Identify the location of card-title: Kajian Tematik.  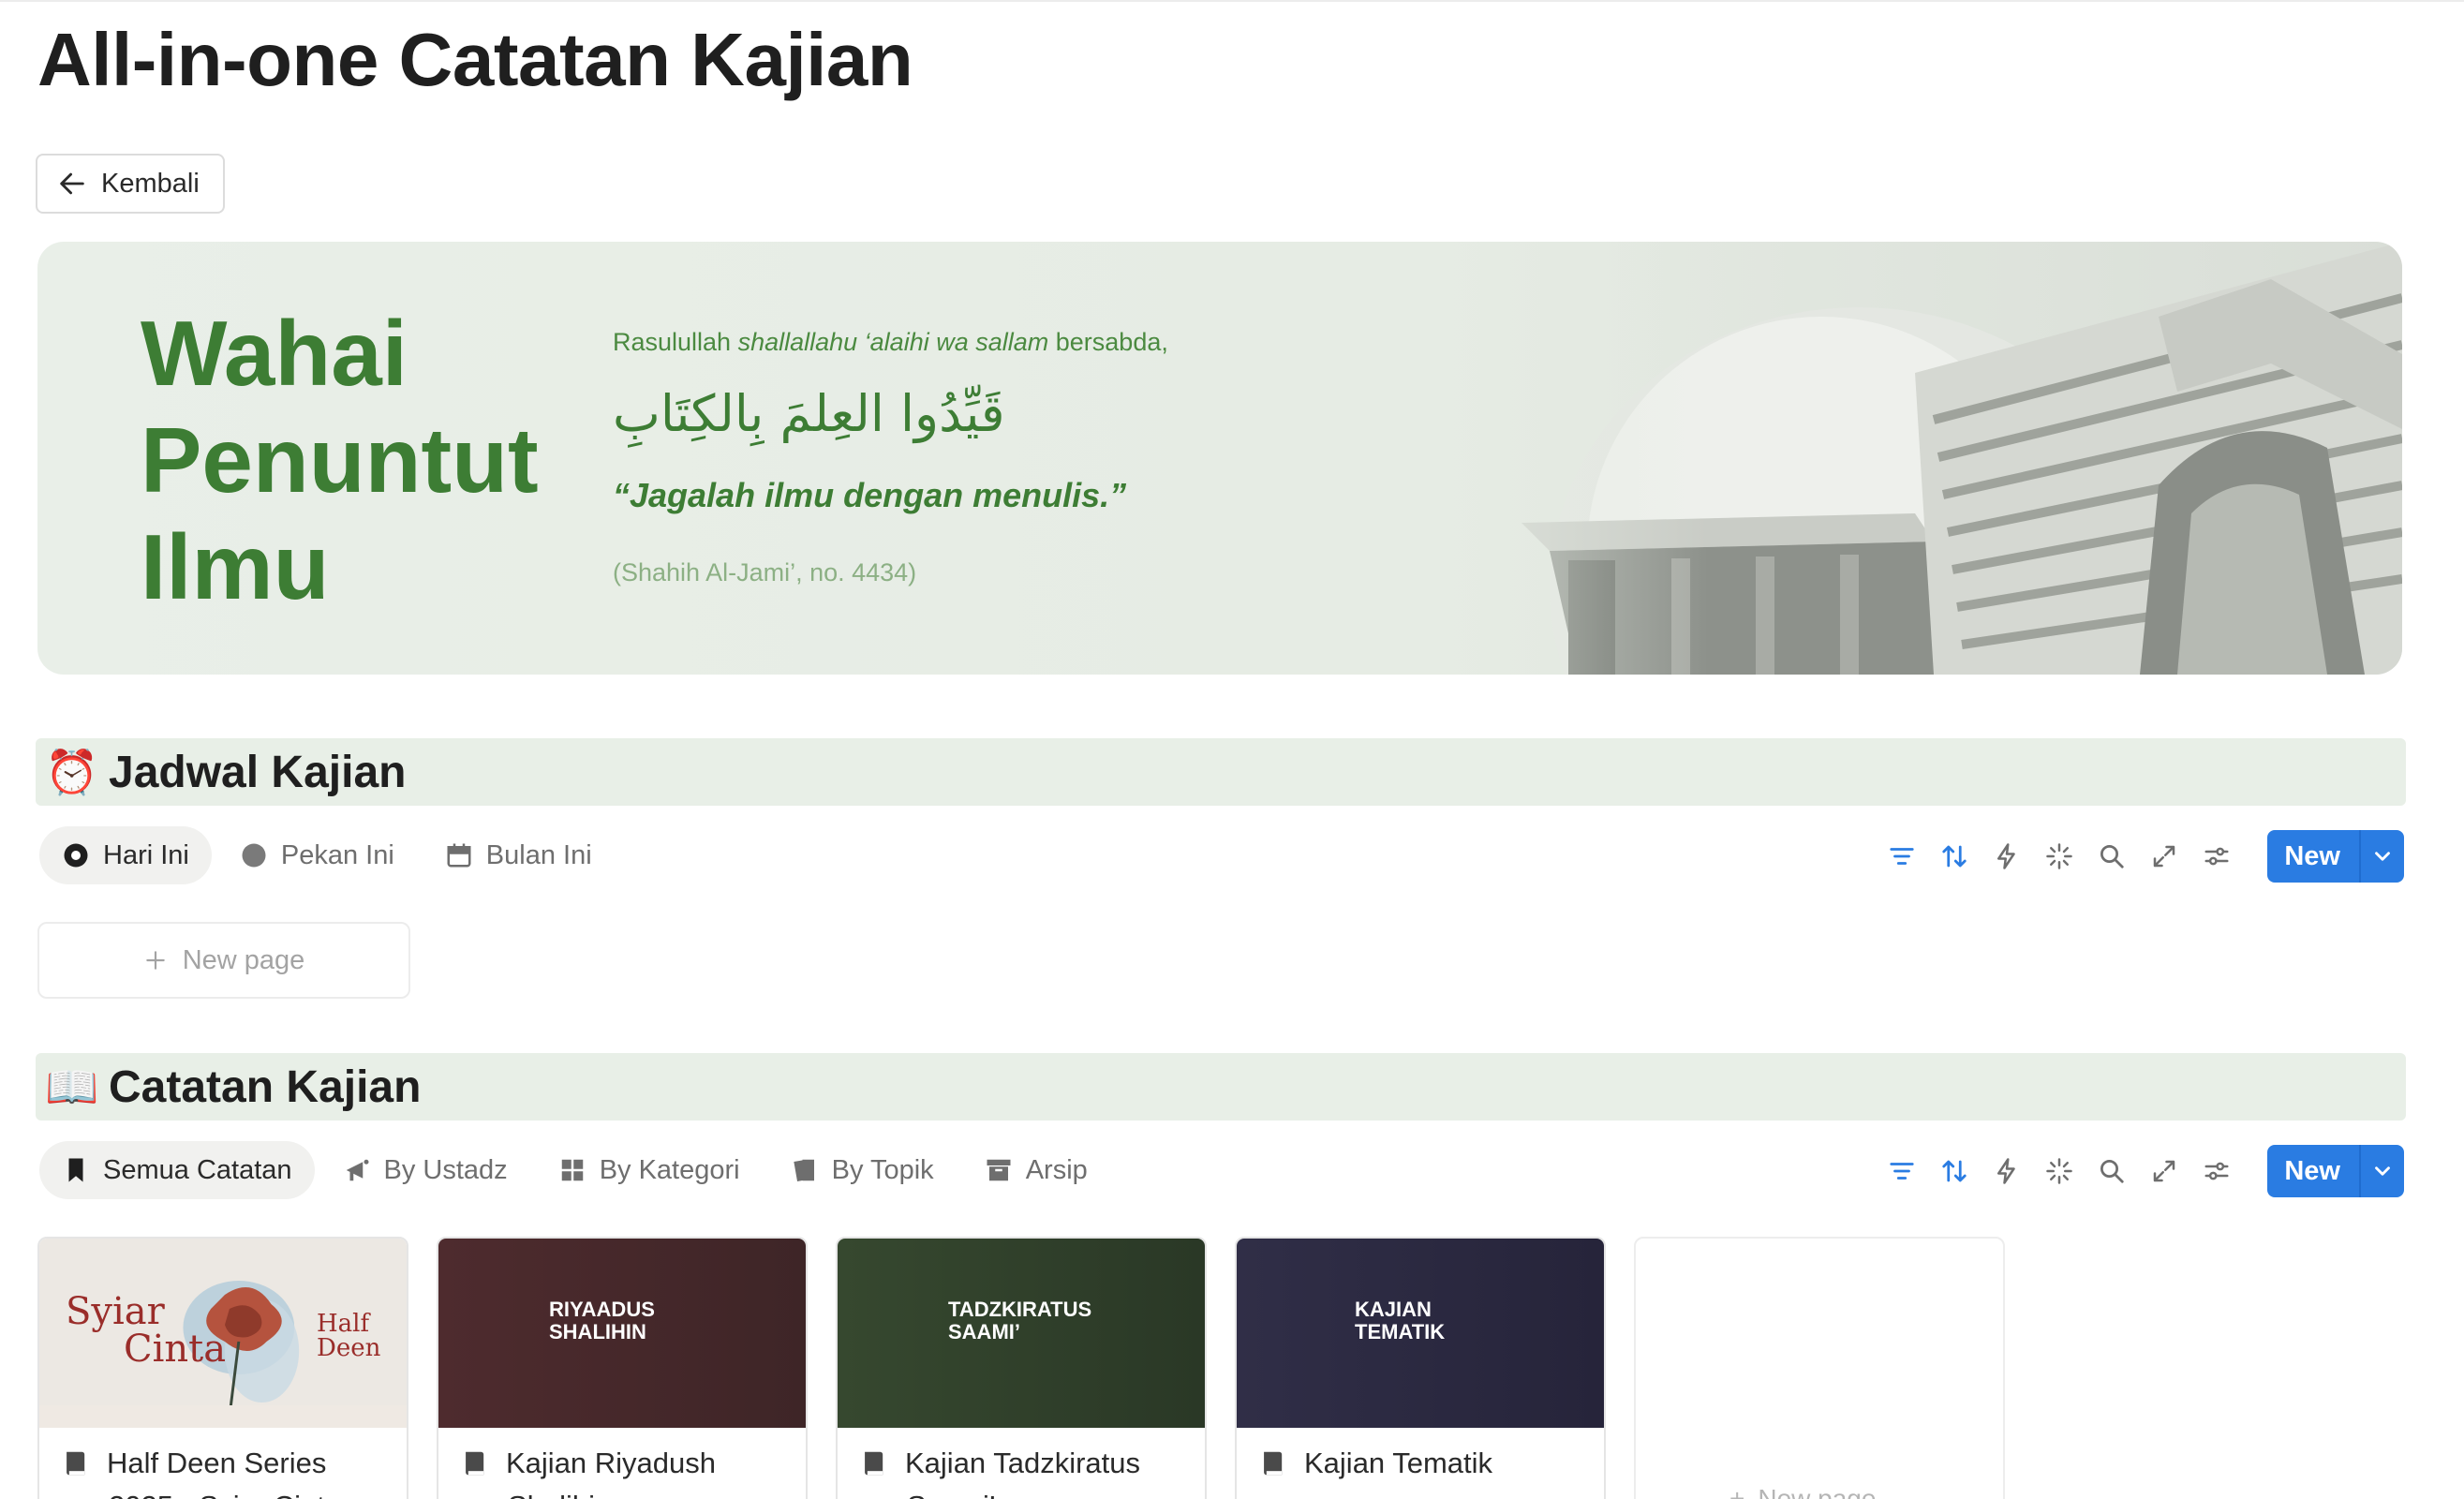
(1376, 1463).